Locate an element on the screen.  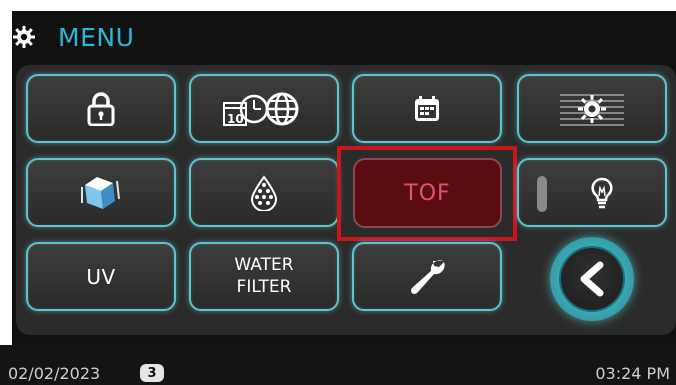
calendar-clock-globe-icon: 10 is located at coordinates (261, 109).